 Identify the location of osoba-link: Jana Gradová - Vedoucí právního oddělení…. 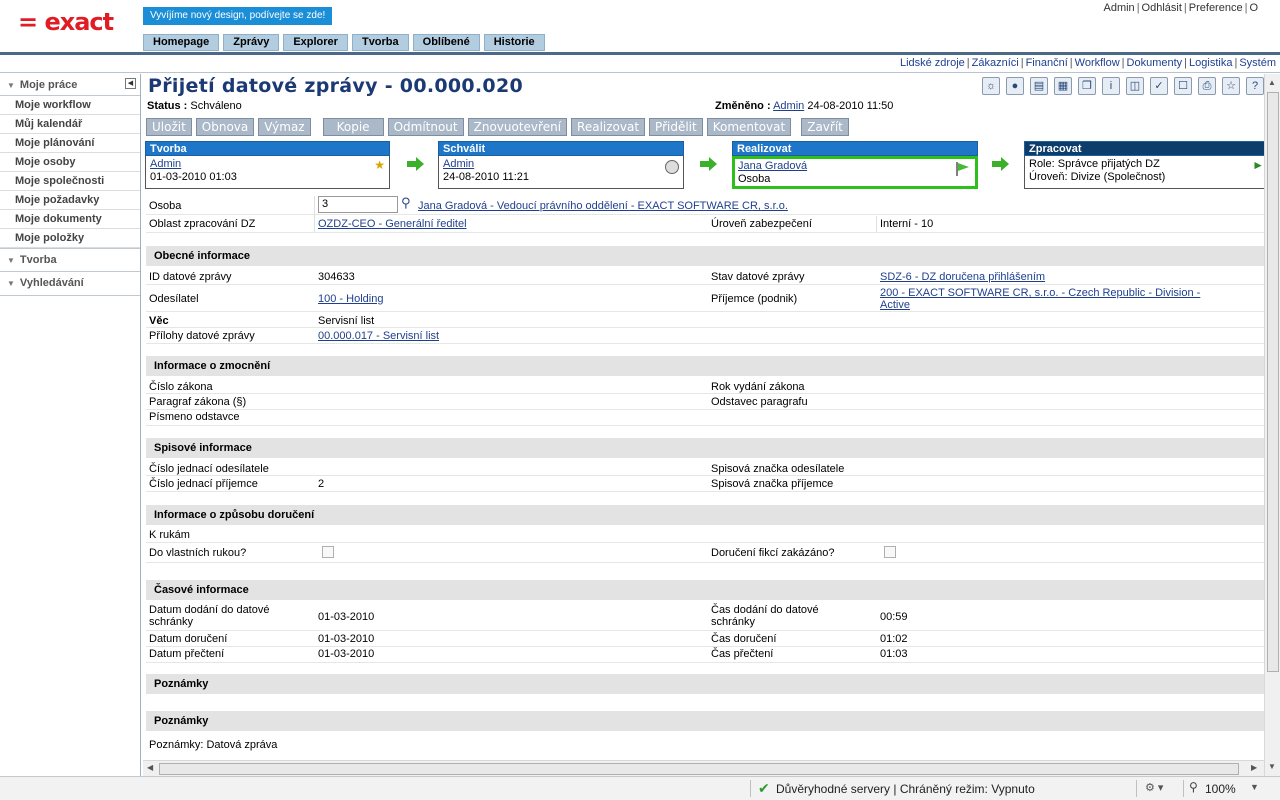
(603, 206).